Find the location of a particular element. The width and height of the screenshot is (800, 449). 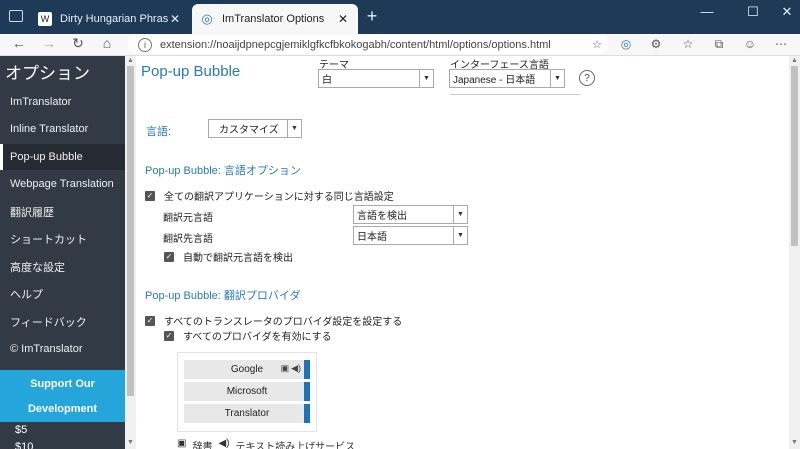

maximize-button: ☐ is located at coordinates (753, 12).